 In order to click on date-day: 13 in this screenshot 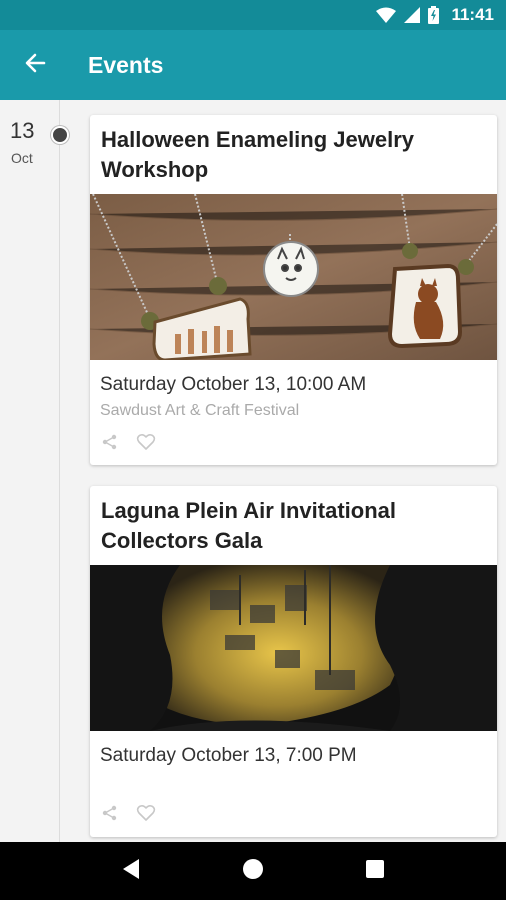, I will do `click(22, 130)`.